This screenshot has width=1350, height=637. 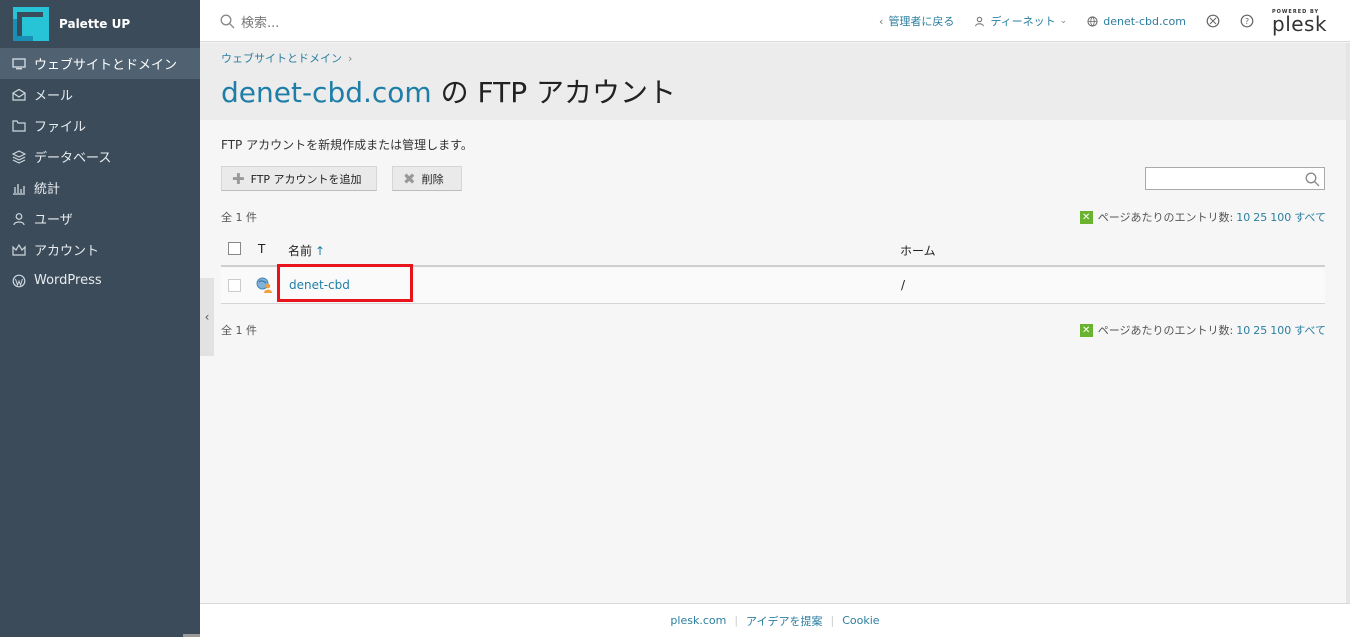 I want to click on help-icon: ?, so click(x=1247, y=21).